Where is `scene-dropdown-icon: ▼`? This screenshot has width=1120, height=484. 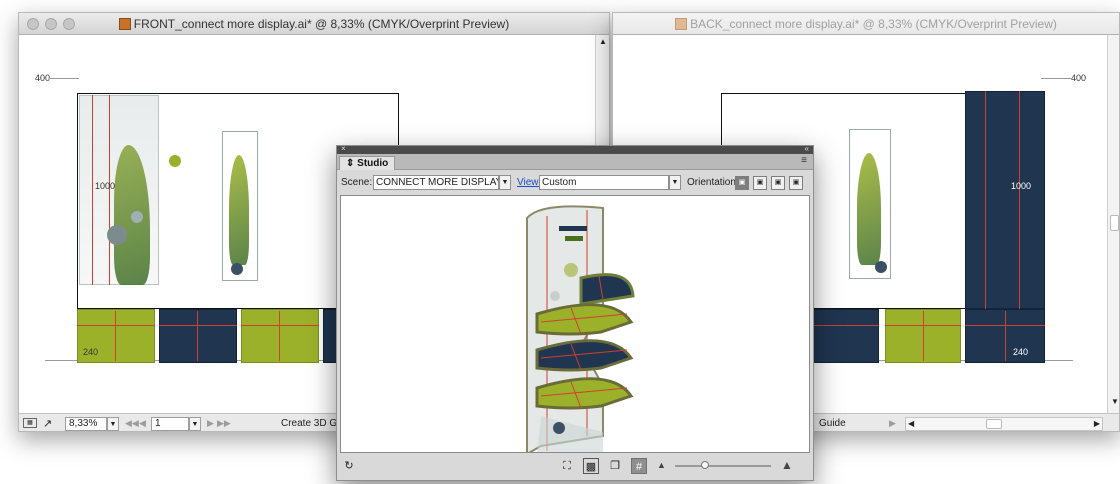
scene-dropdown-icon: ▼ is located at coordinates (505, 182).